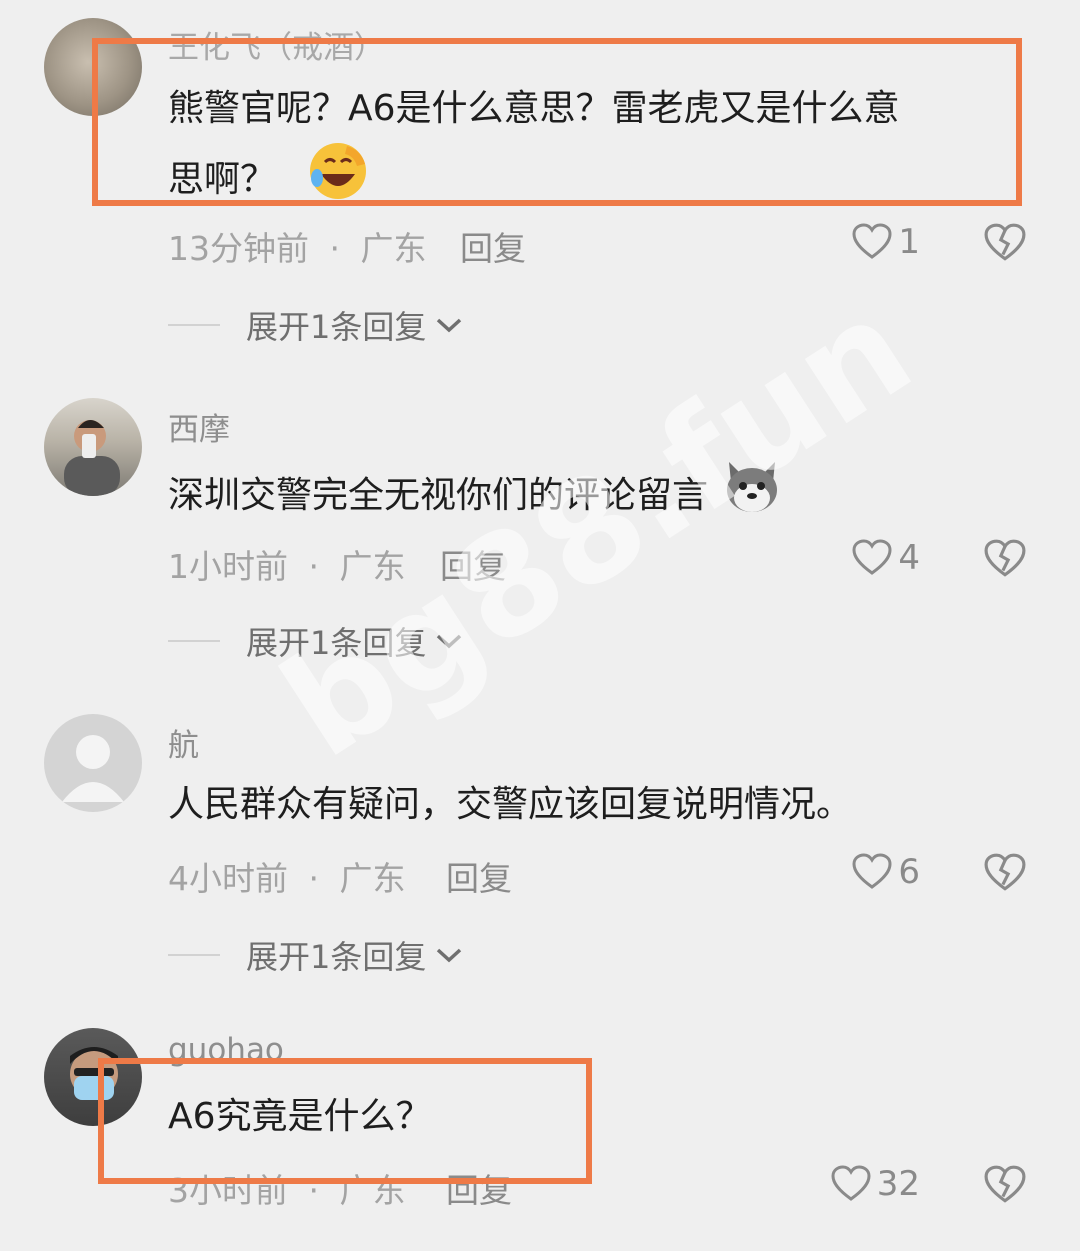  What do you see at coordinates (222, 179) in the screenshot?
I see `comment-text-line: 思啊？` at bounding box center [222, 179].